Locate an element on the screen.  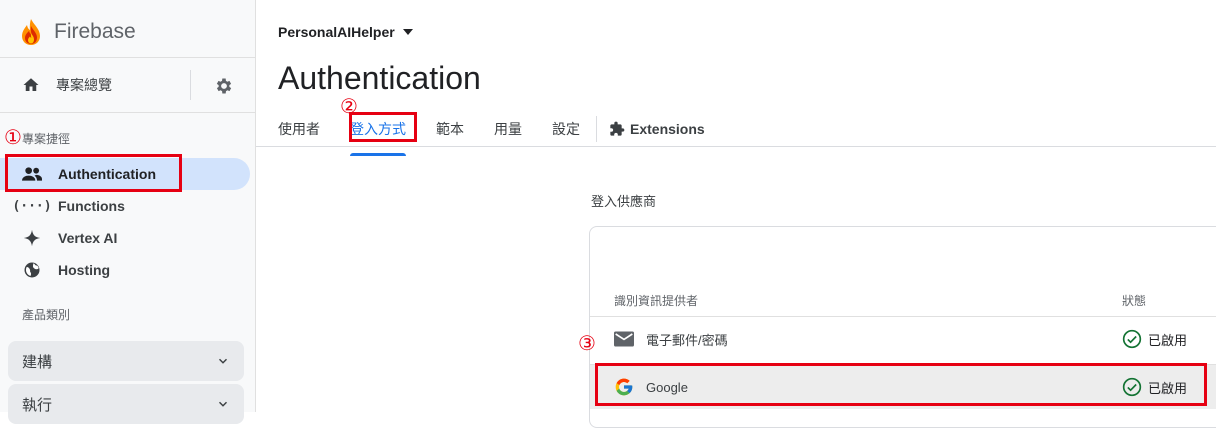
shortcuts-section-label: 專案捷徑 is located at coordinates (46, 139).